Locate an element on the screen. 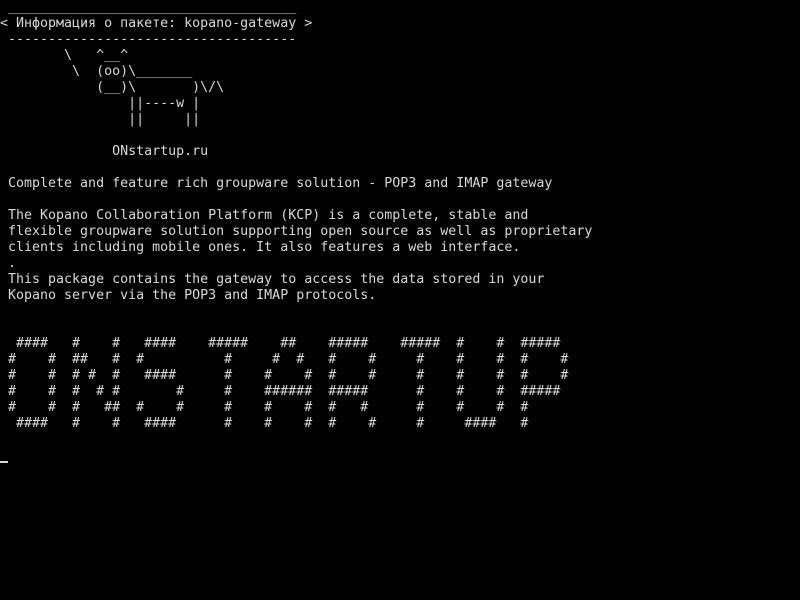 The height and width of the screenshot is (600, 800). banner-art-line: # # # ## # # # # # # # # # # # is located at coordinates (264, 407).